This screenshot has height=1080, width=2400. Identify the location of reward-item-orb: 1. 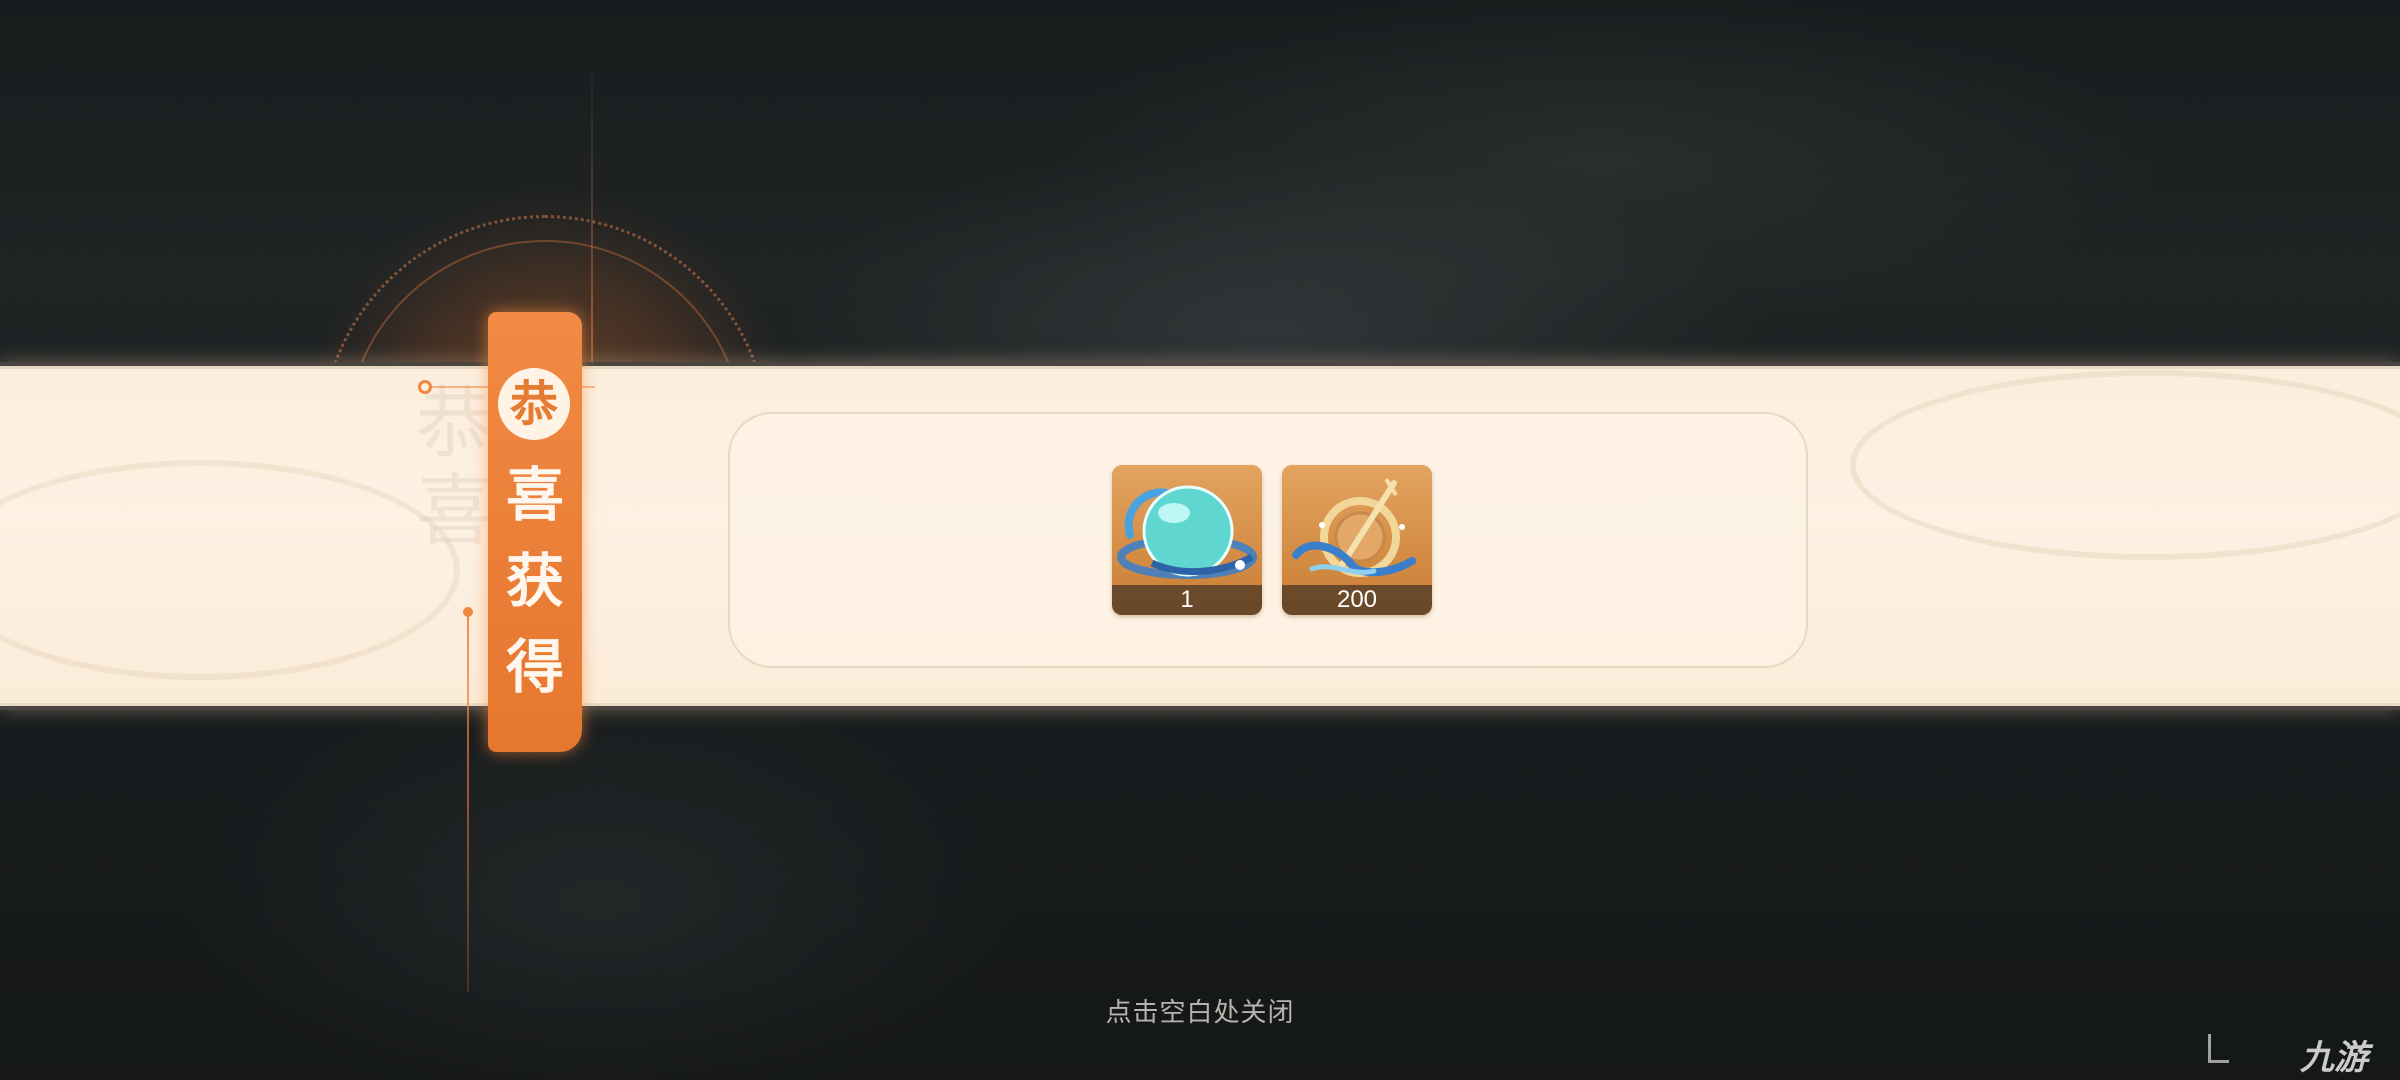
(1187, 540).